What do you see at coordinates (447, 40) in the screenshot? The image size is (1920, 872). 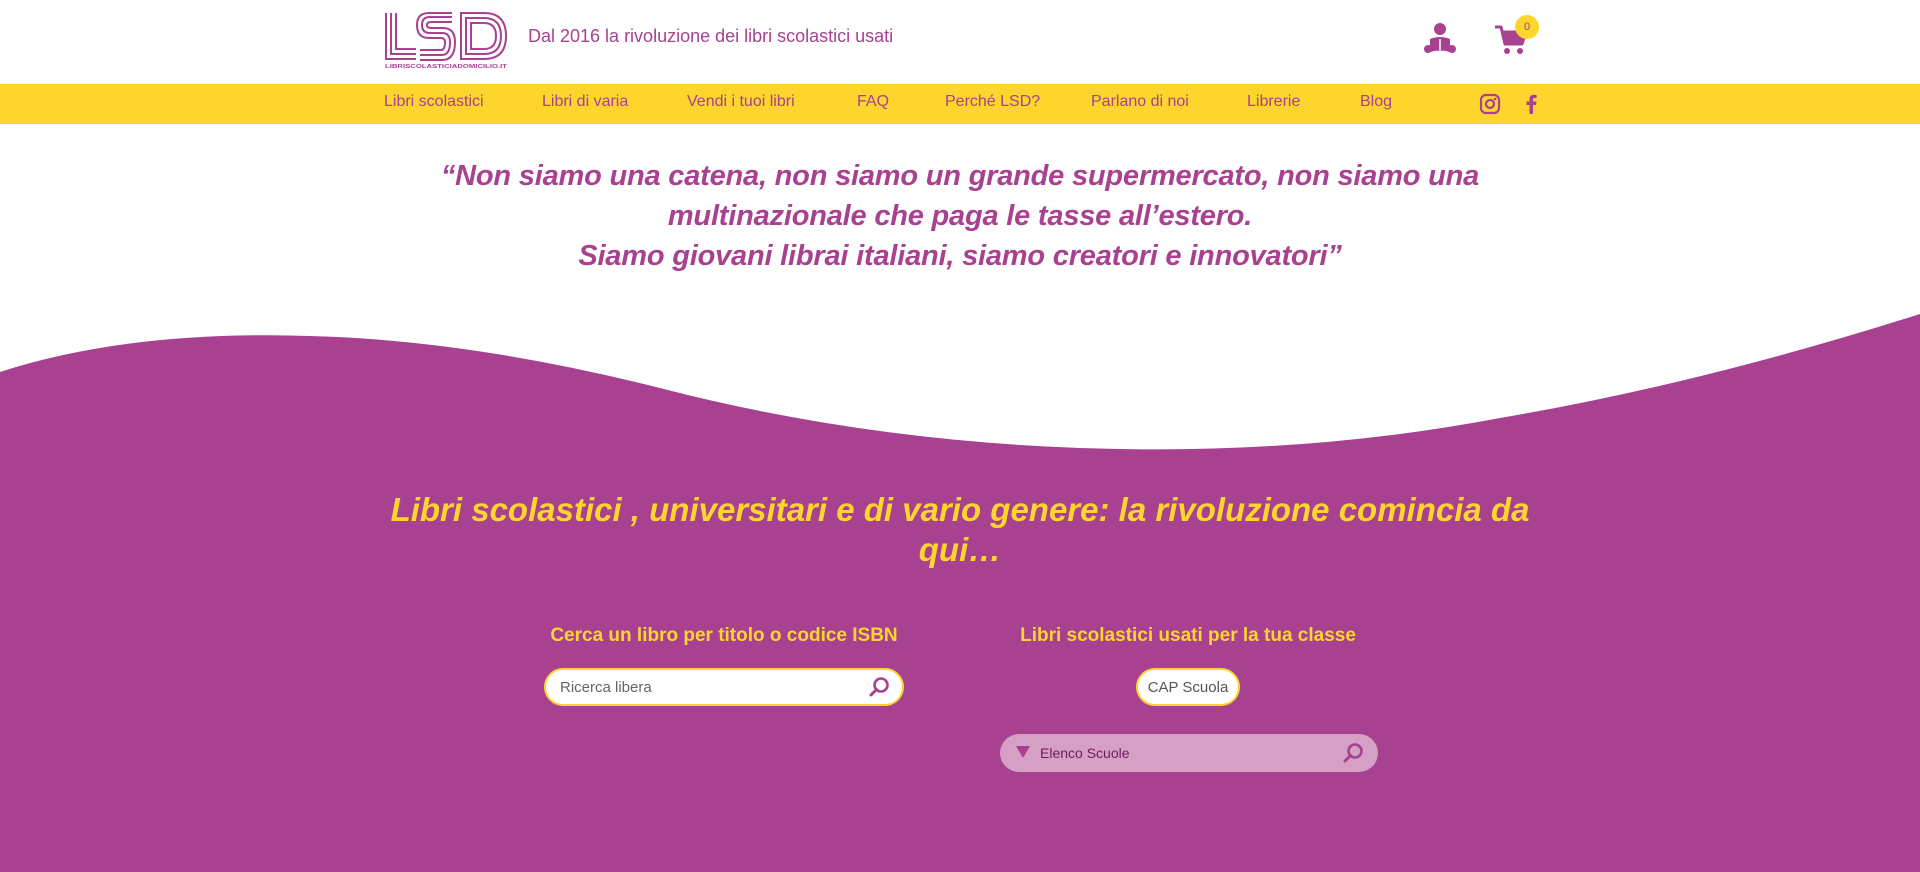 I see `site-logo: LIBRISCOLASTICIADOMICILIO.IT` at bounding box center [447, 40].